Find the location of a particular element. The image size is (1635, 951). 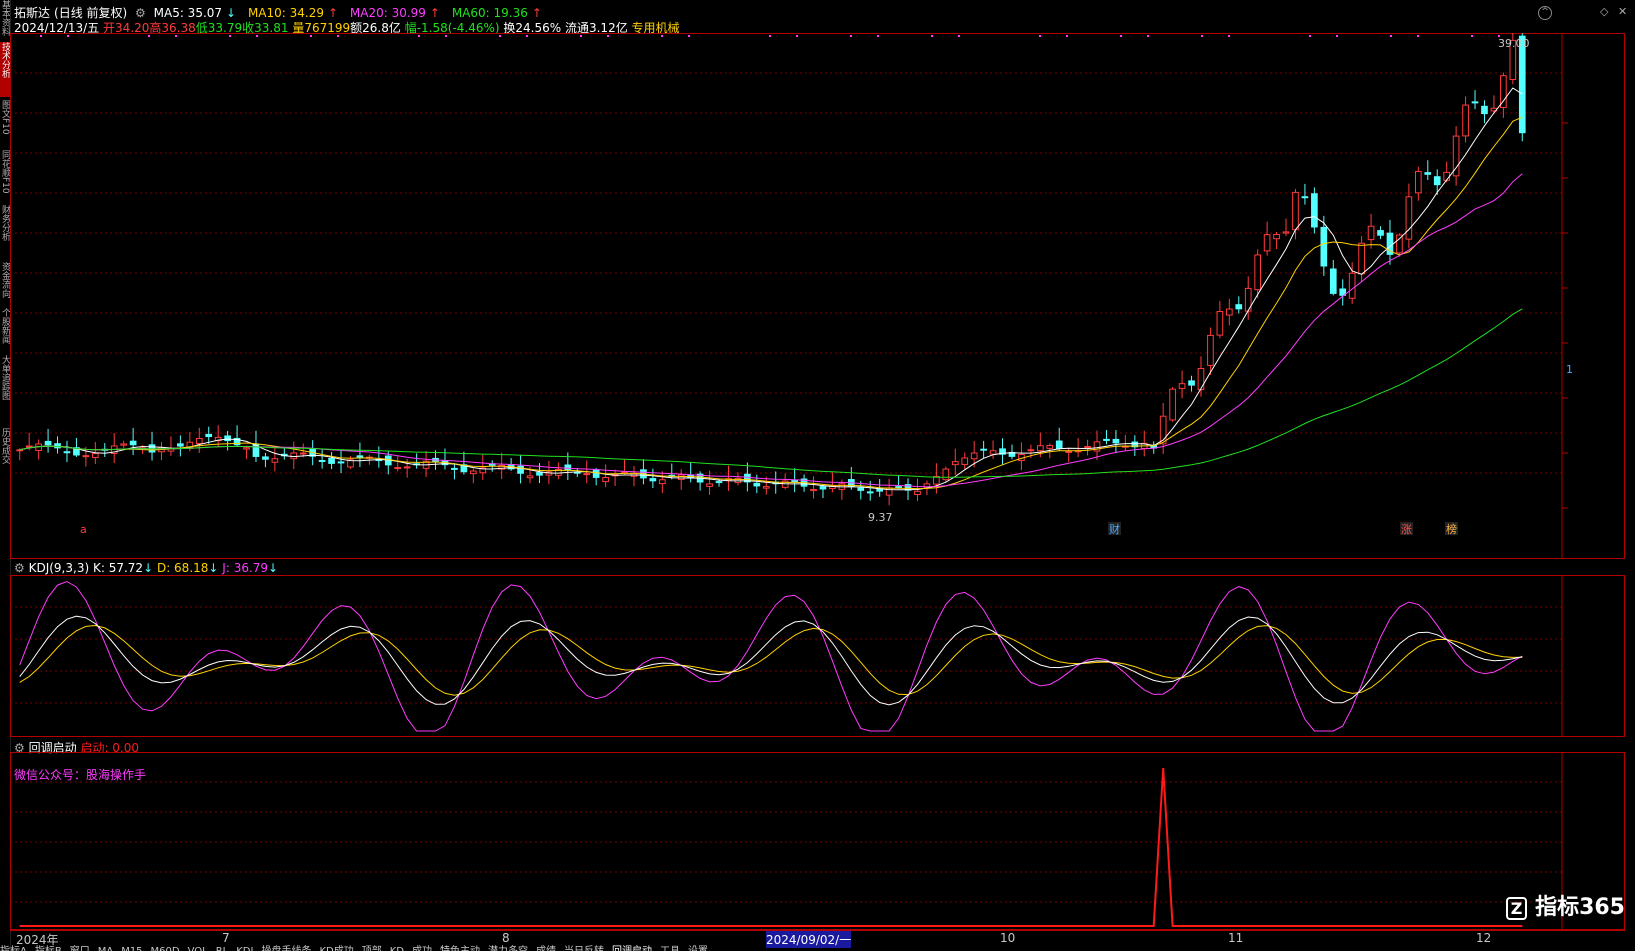

menu-item-18: 回调启动 is located at coordinates (632, 948).